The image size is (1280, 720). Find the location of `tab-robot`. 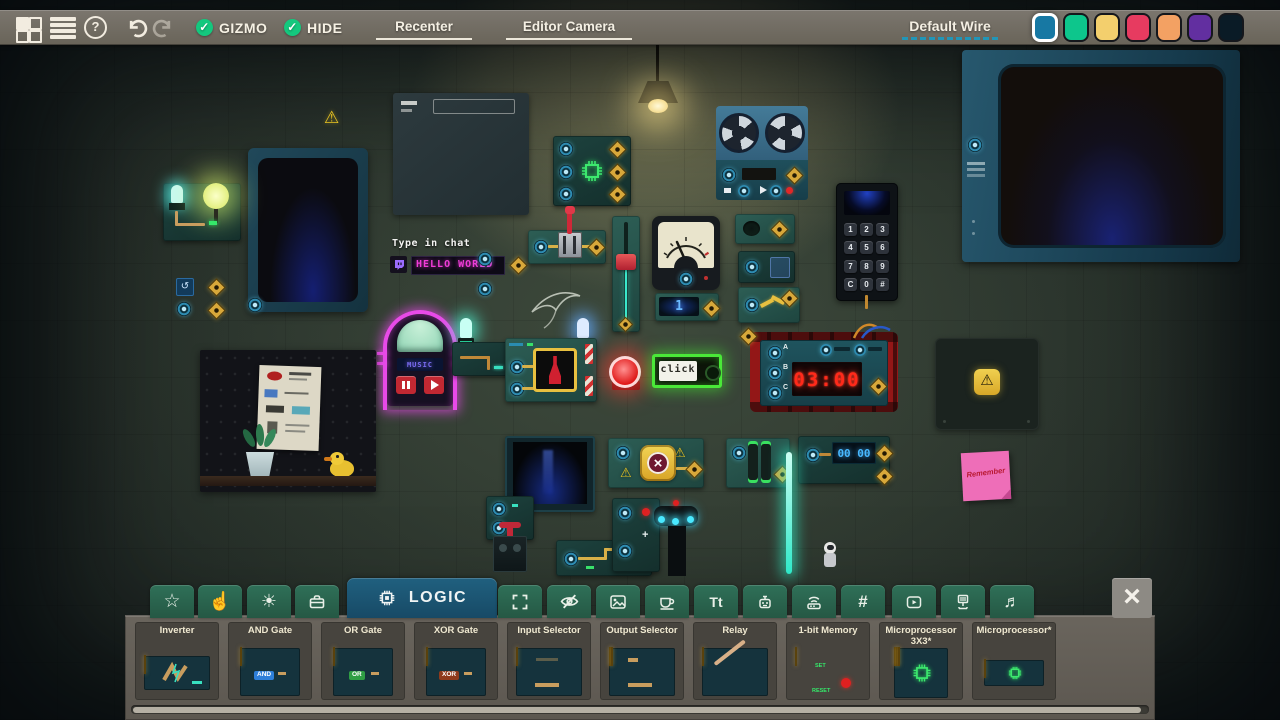

tab-robot is located at coordinates (765, 601).